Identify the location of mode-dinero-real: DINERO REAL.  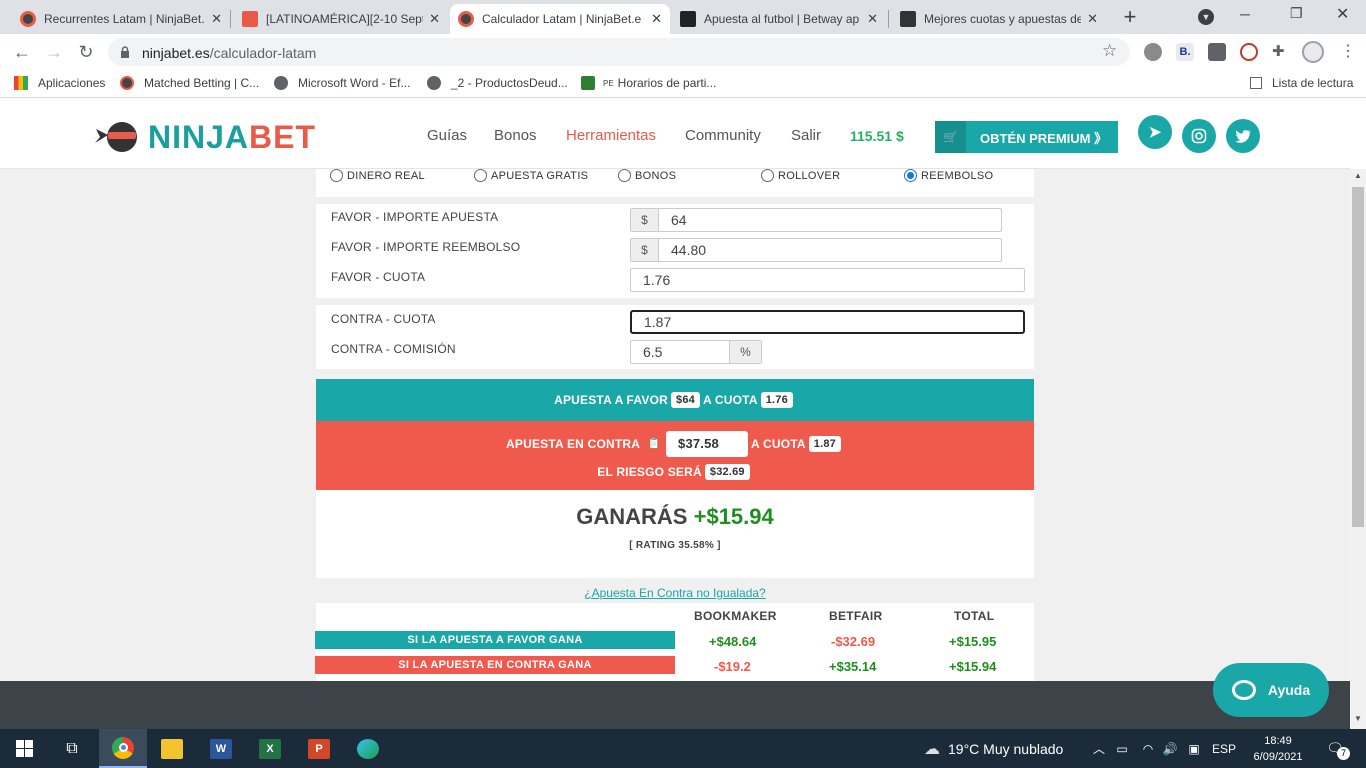
(377, 175).